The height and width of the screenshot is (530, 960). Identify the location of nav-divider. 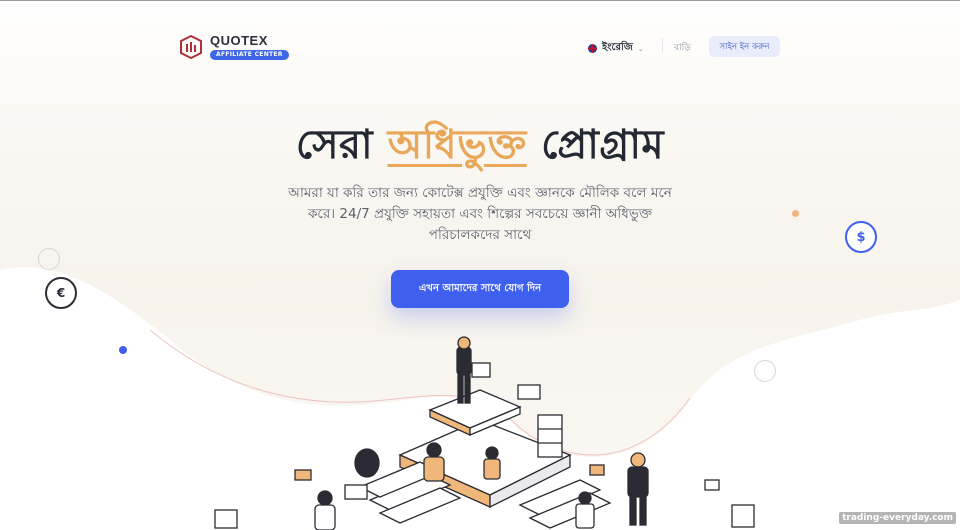
(662, 45).